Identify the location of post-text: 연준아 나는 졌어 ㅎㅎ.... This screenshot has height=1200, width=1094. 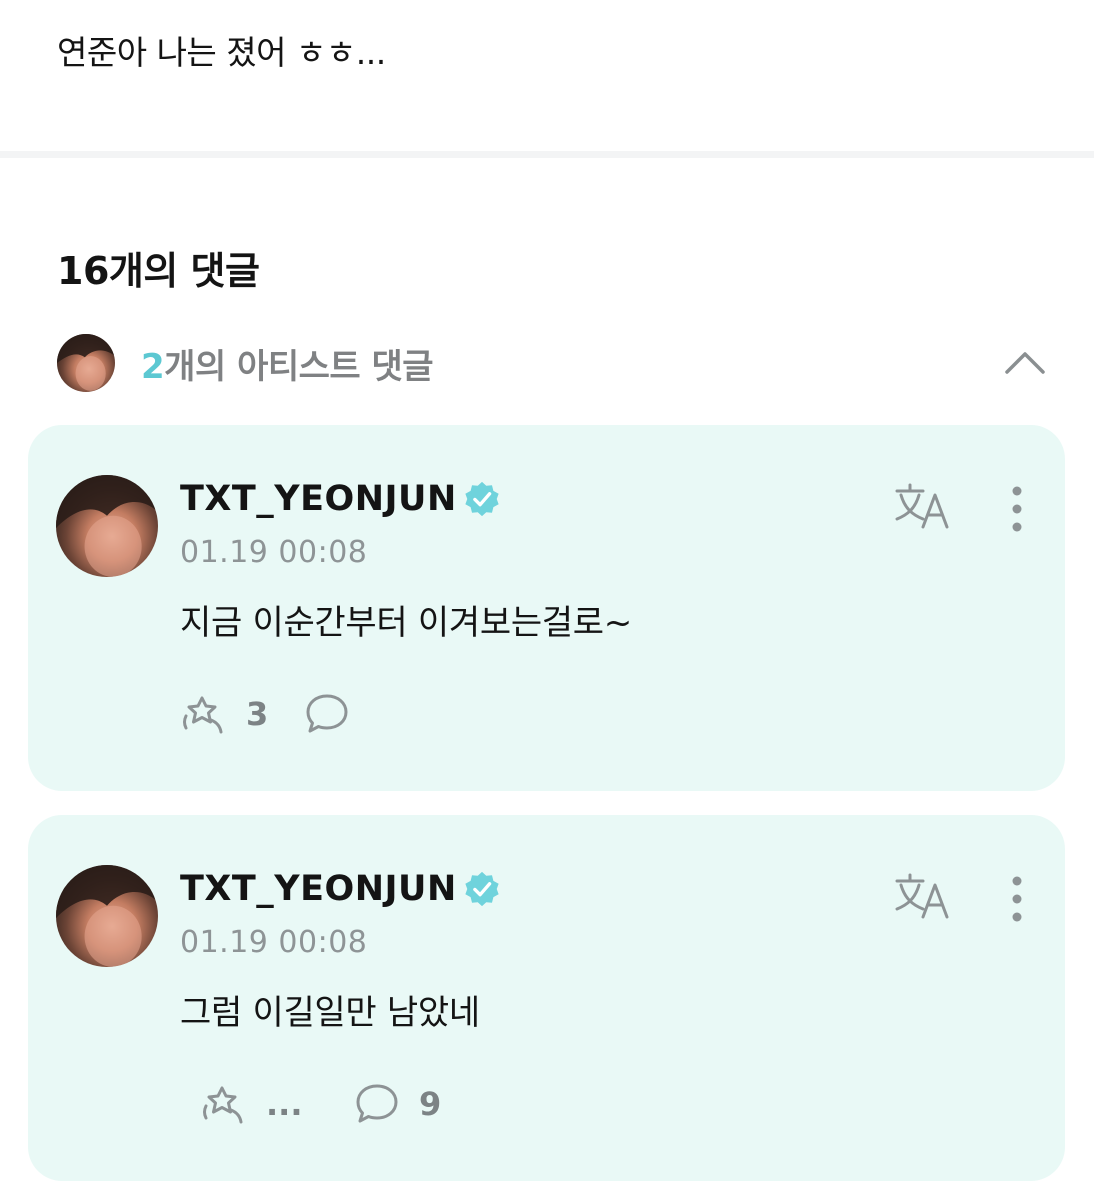
(221, 52).